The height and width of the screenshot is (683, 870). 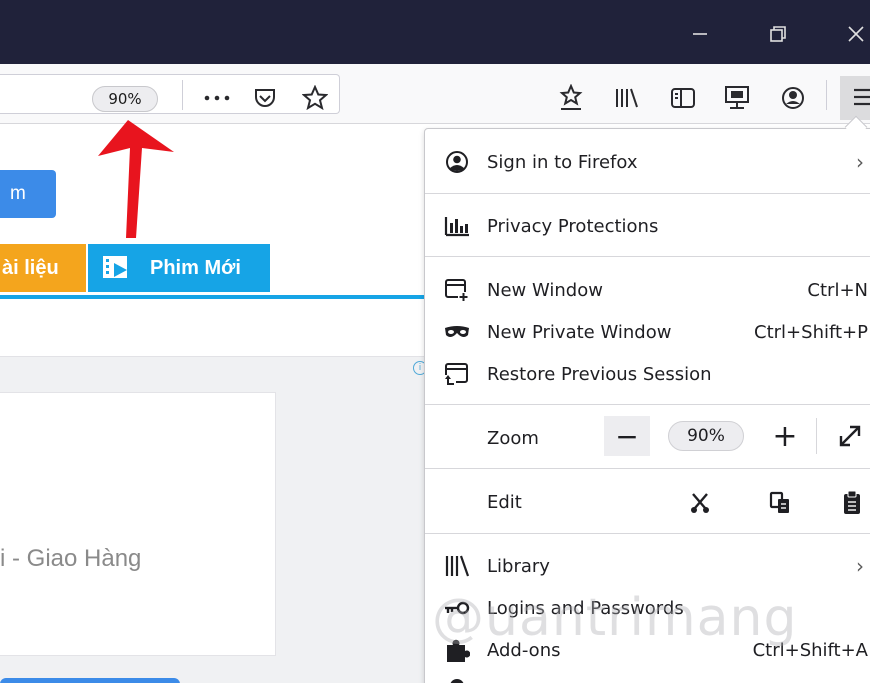 I want to click on sidebar-icon, so click(x=683, y=98).